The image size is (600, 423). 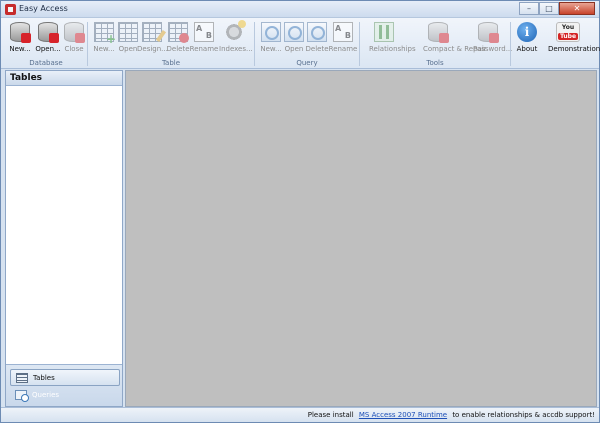 I want to click on youtube-logo-you: You, so click(x=568, y=27).